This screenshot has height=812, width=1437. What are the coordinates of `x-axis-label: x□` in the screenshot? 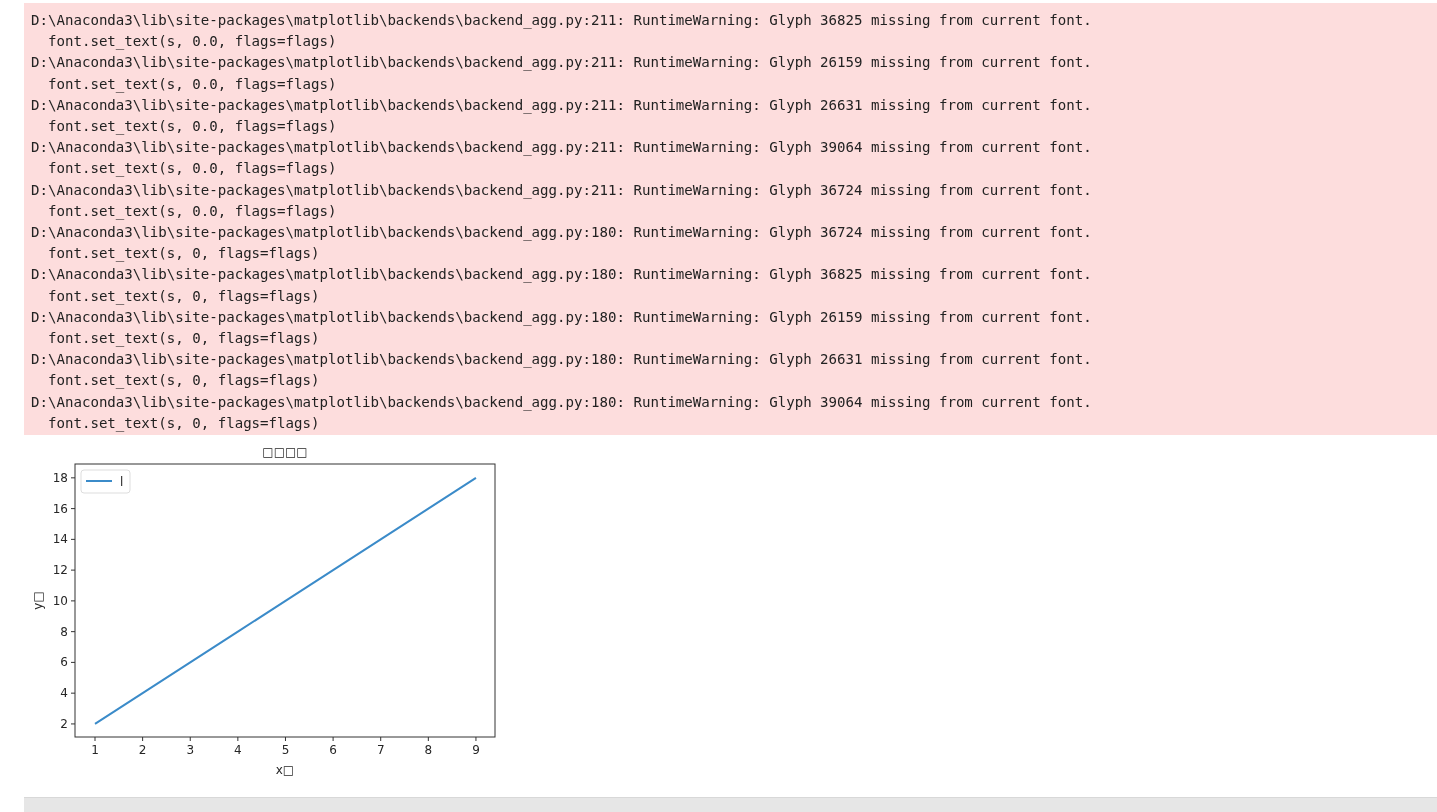 It's located at (285, 770).